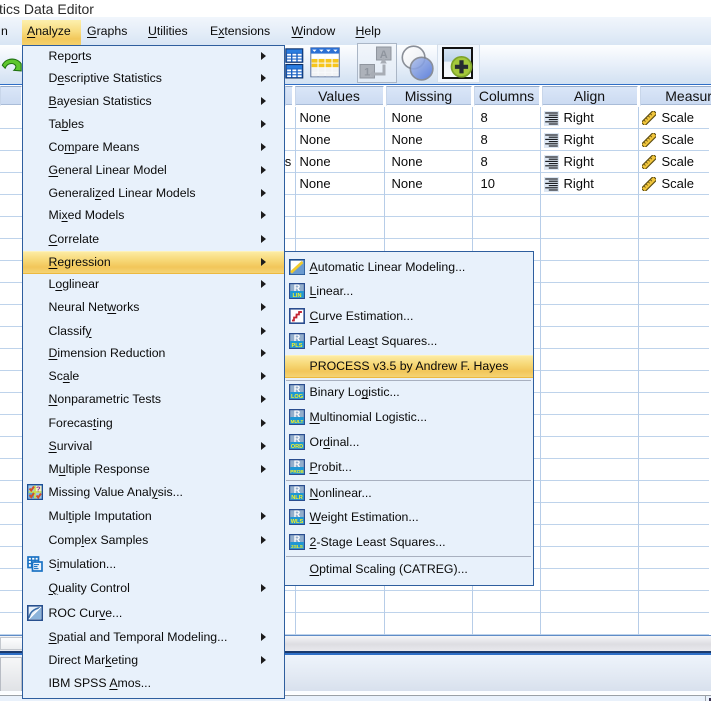  Describe the element at coordinates (296, 522) in the screenshot. I see `svg-text: WLS` at that location.